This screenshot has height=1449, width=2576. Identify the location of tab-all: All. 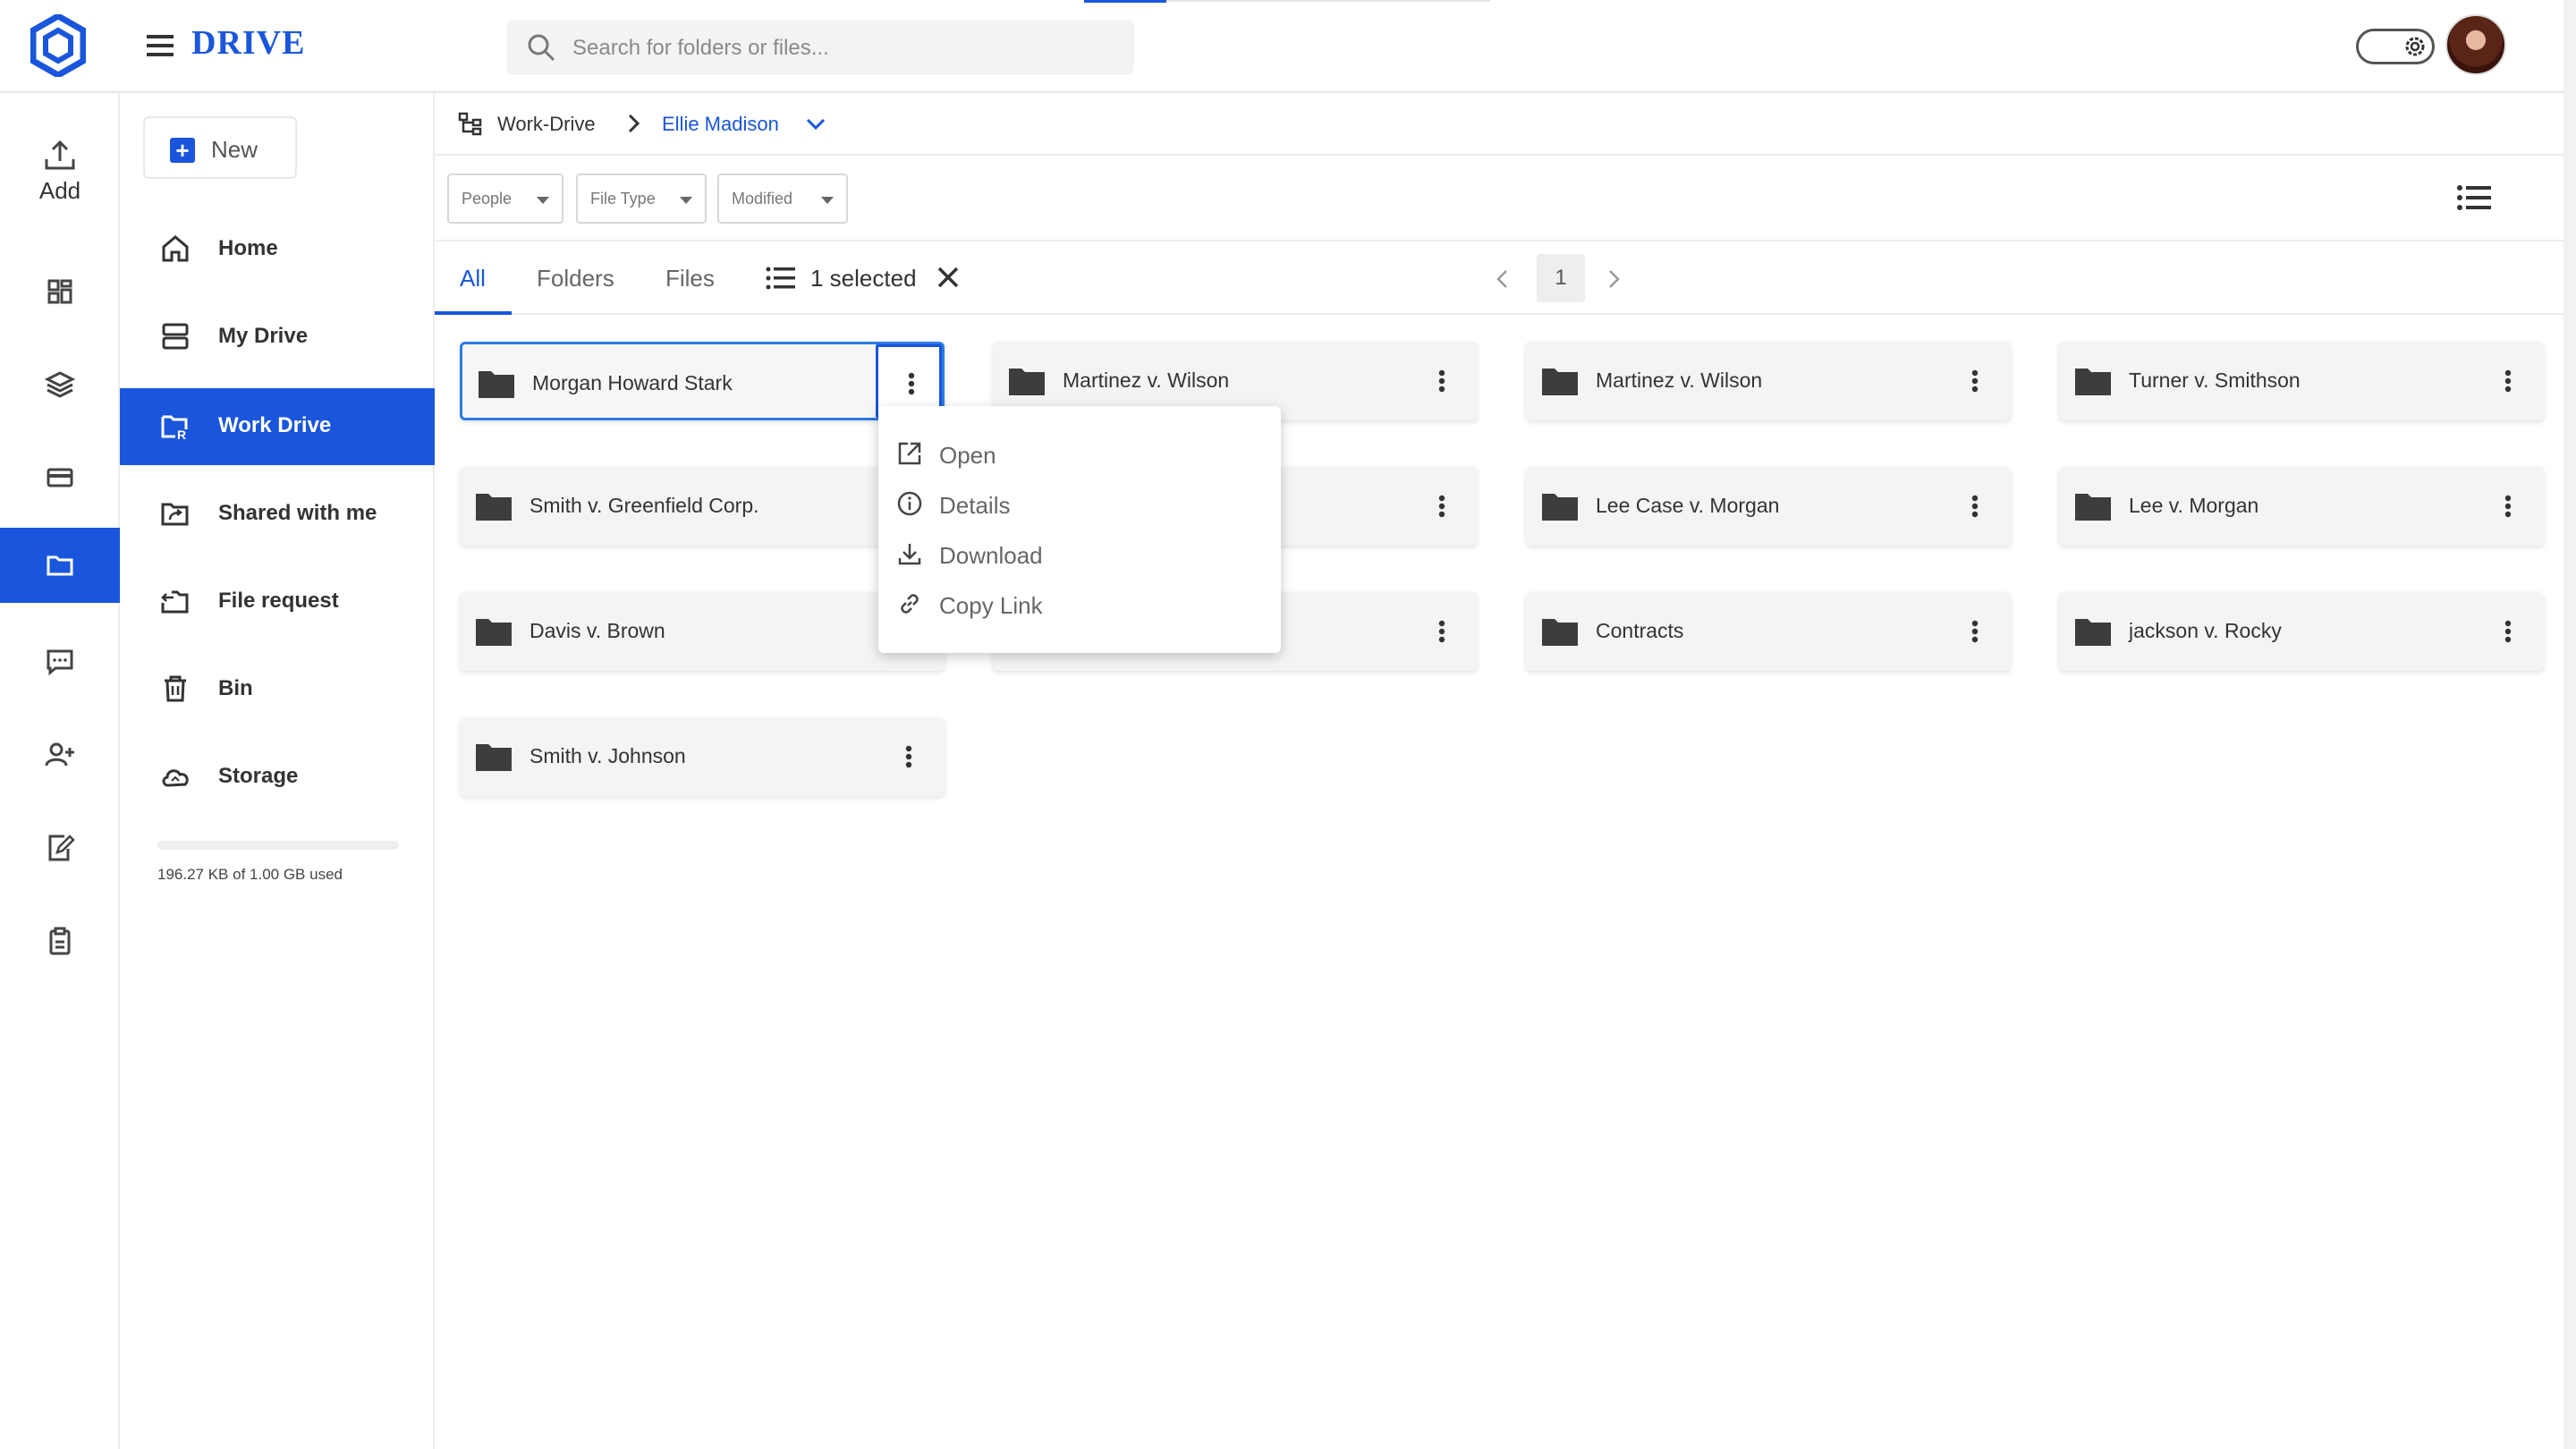
(473, 278).